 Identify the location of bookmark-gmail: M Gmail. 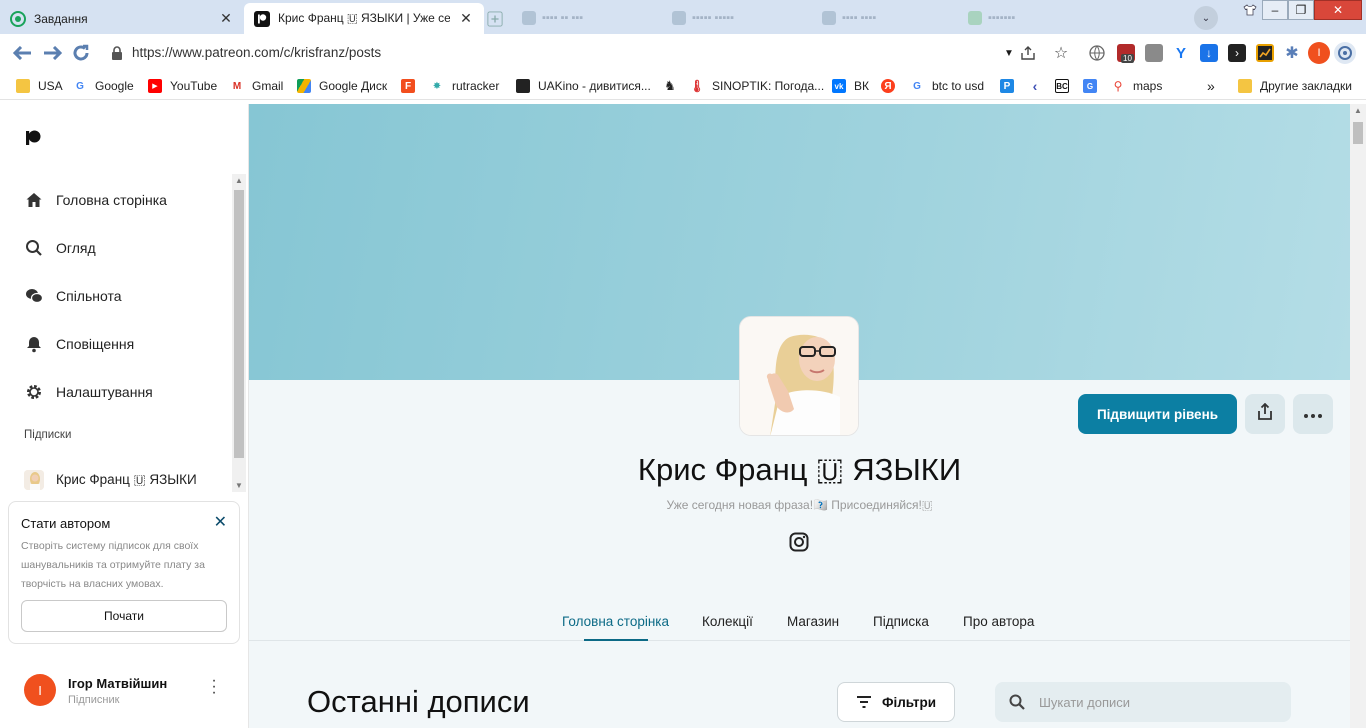
(256, 86).